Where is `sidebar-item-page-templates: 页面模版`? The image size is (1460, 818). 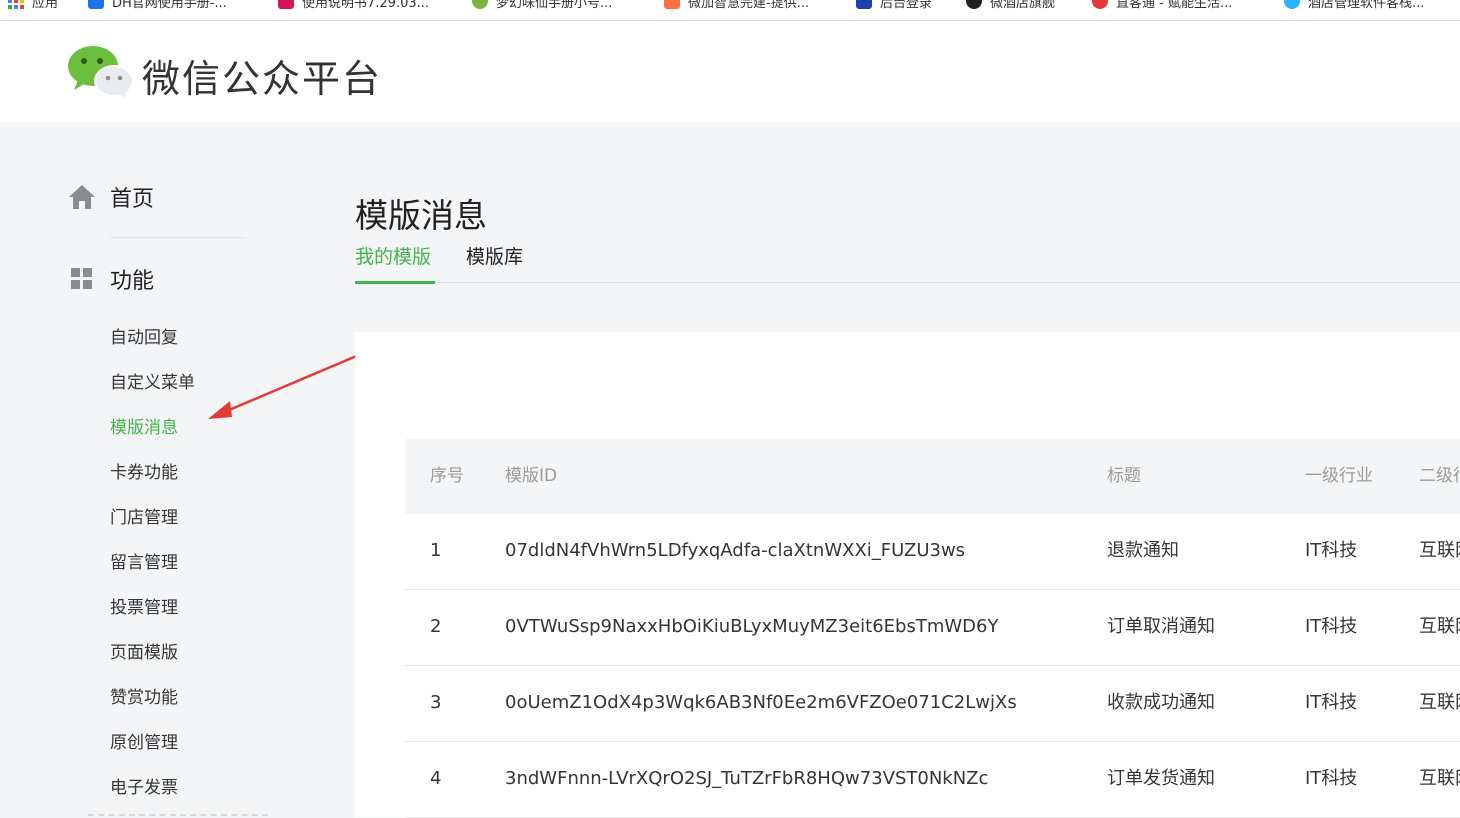
sidebar-item-page-templates: 页面模版 is located at coordinates (152, 653).